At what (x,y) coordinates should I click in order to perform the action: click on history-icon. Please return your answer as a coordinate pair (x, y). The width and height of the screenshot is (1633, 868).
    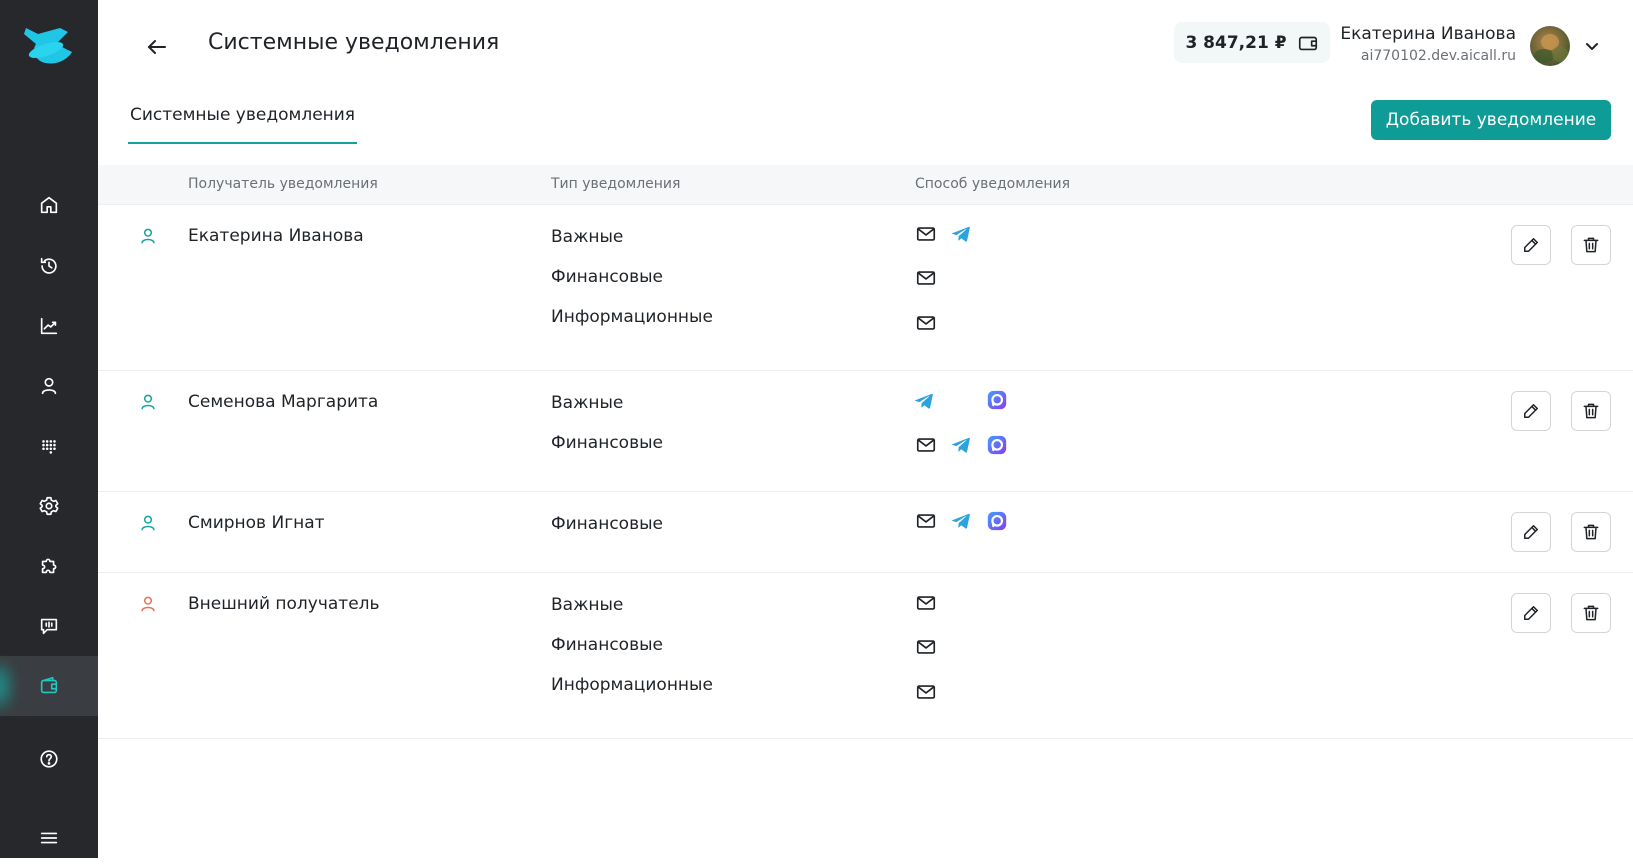
    Looking at the image, I should click on (49, 266).